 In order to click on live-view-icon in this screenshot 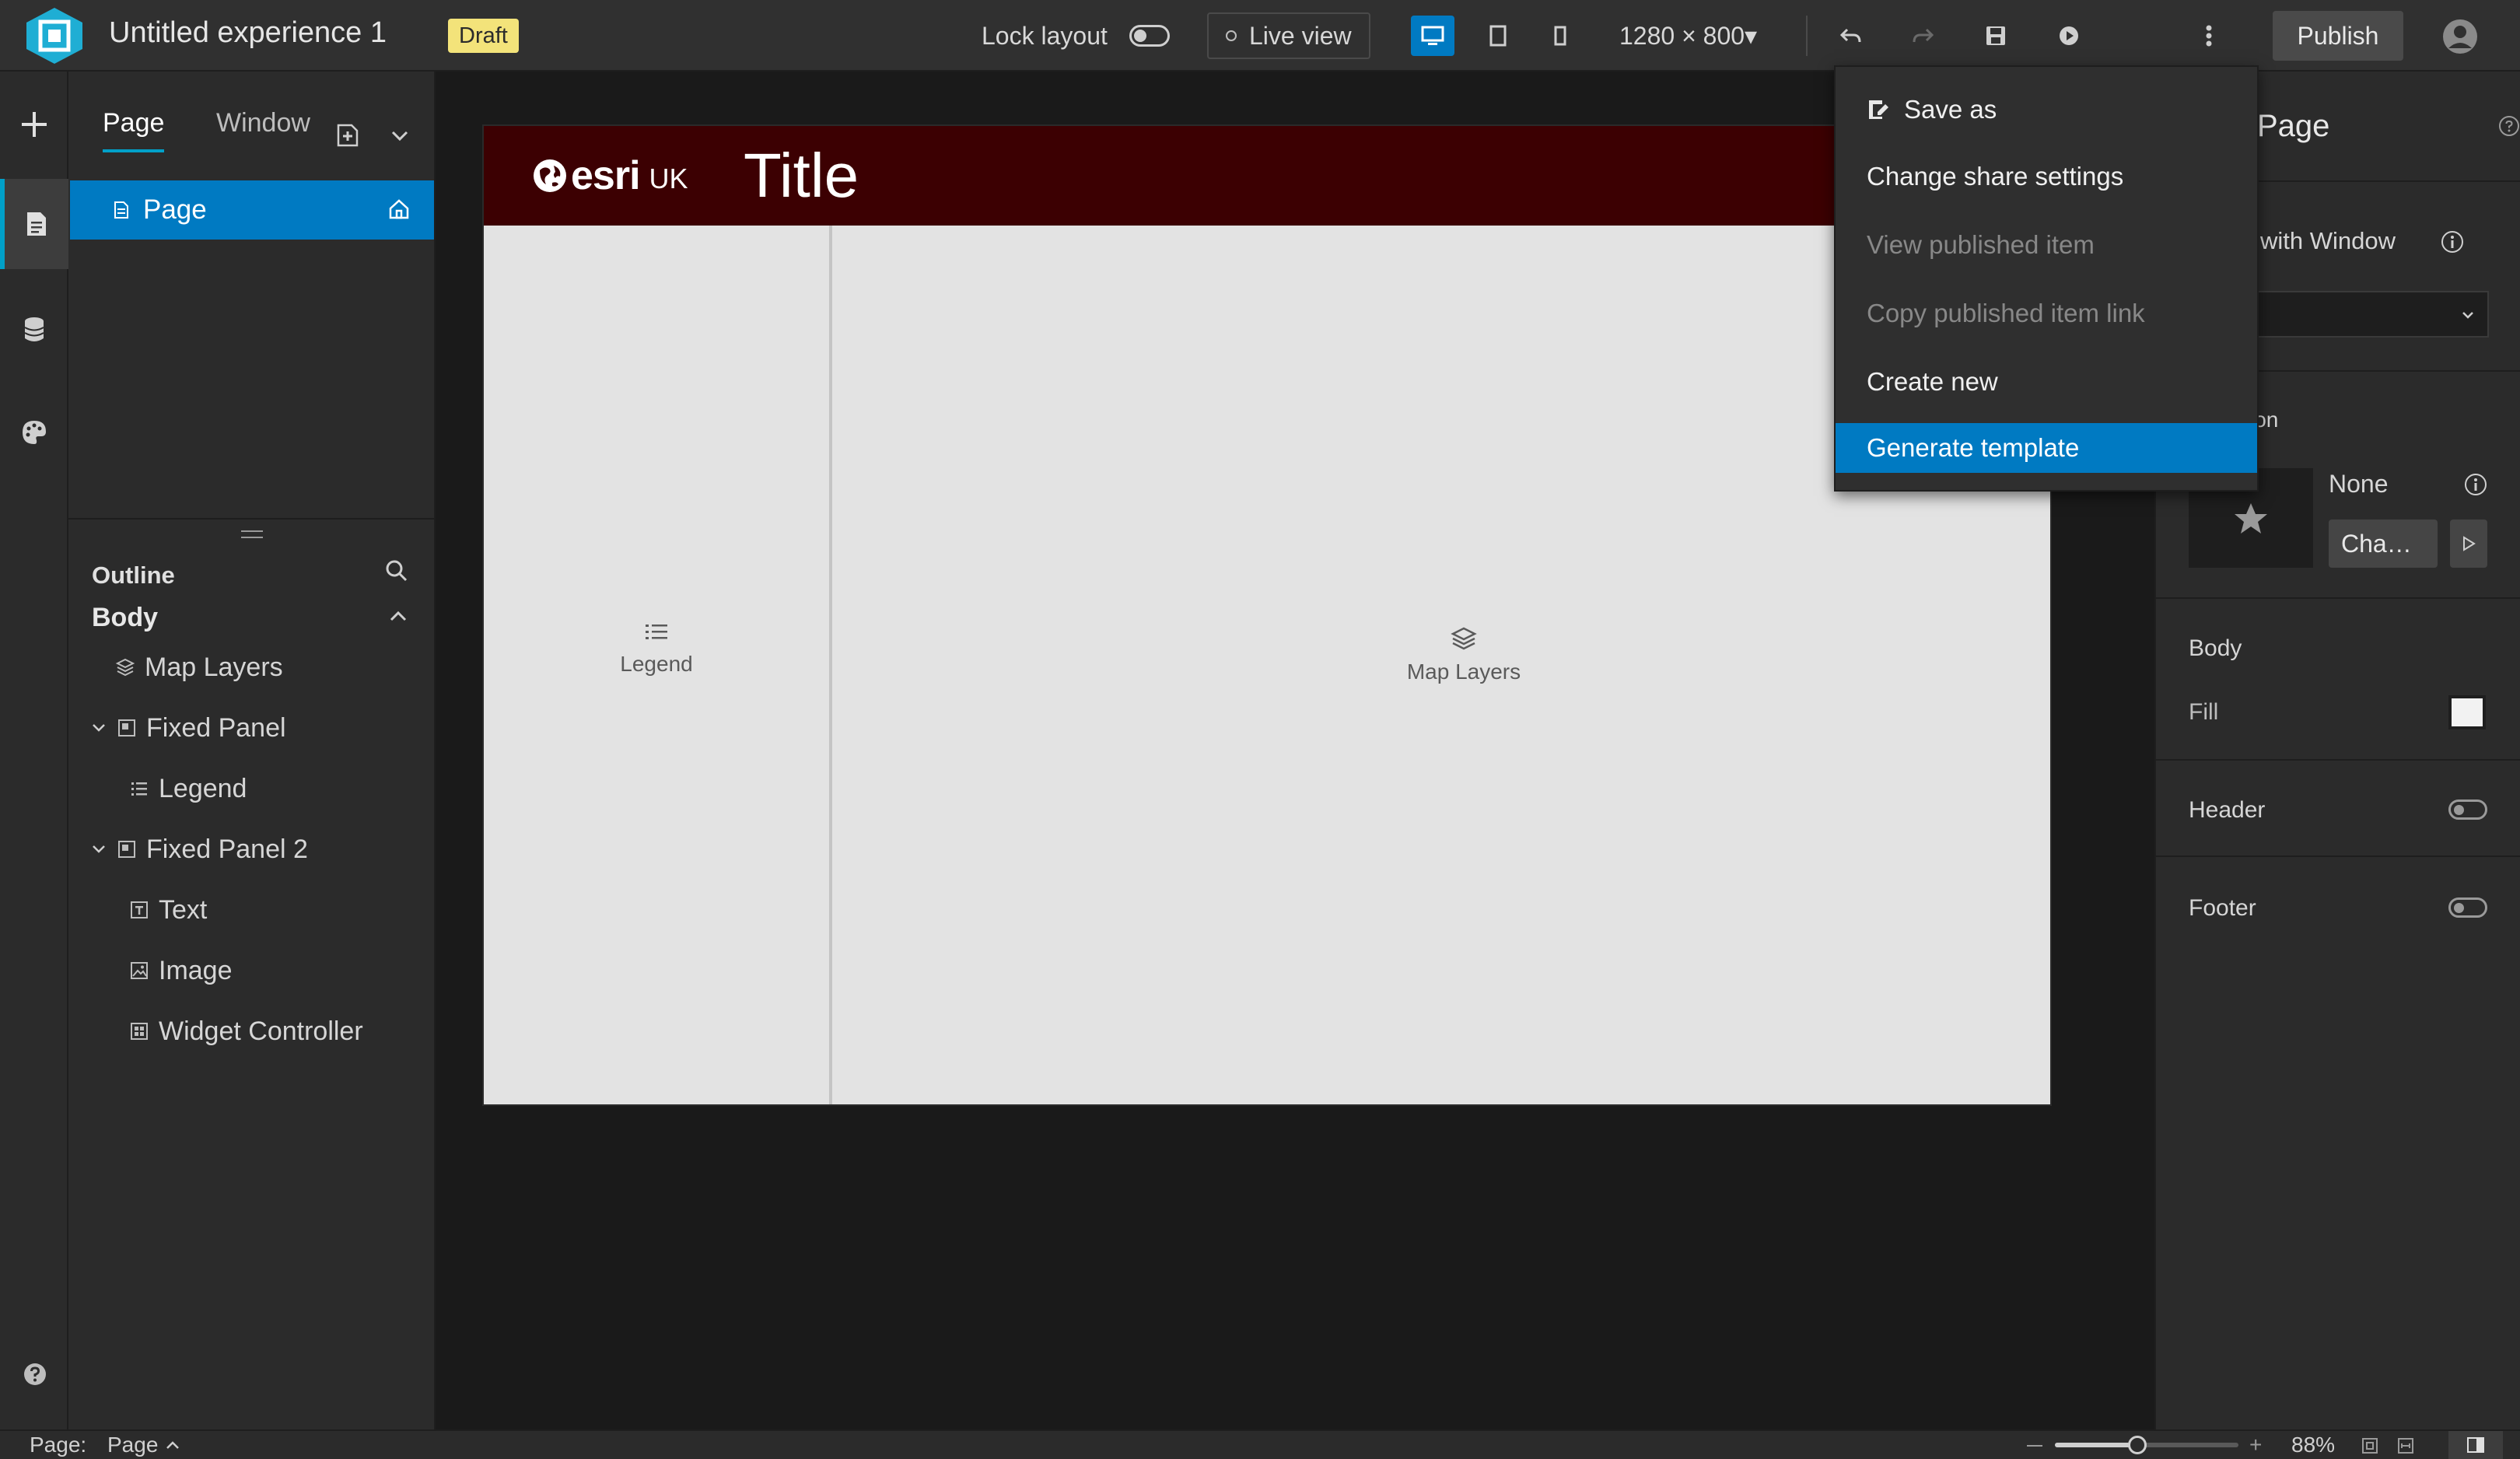, I will do `click(1231, 35)`.